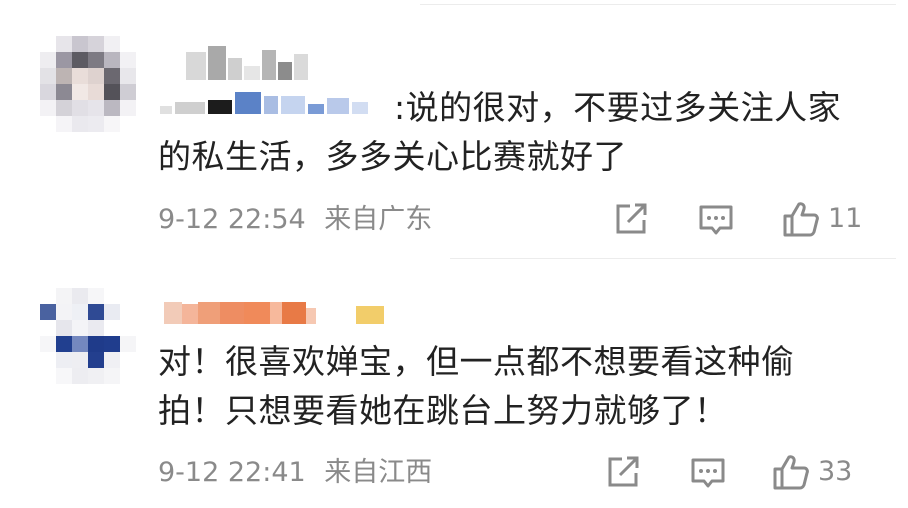 This screenshot has height=508, width=908. Describe the element at coordinates (232, 219) in the screenshot. I see `timestamp: 9-12 22:54` at that location.